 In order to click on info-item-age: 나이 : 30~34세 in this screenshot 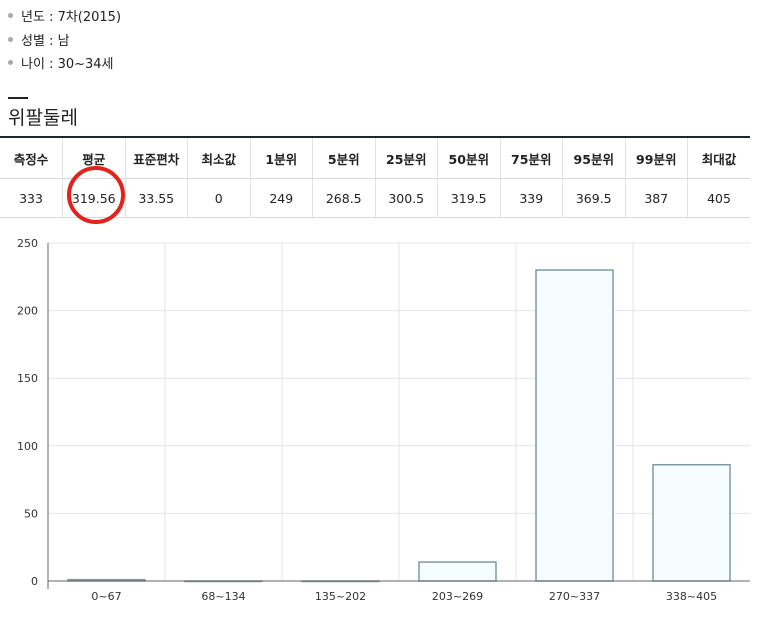, I will do `click(64, 63)`.